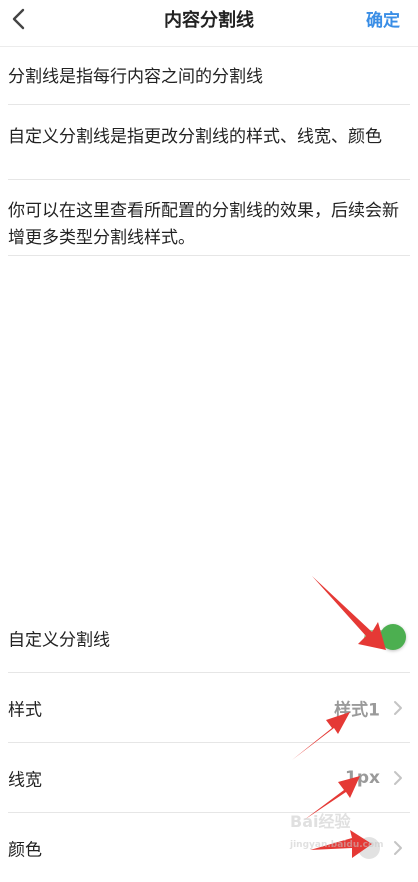 Image resolution: width=418 pixels, height=882 pixels. What do you see at coordinates (209, 227) in the screenshot?
I see `description-row: 你可以在这里查看所配置的分割线的效果，后续会新增更多类型分割线样式。` at bounding box center [209, 227].